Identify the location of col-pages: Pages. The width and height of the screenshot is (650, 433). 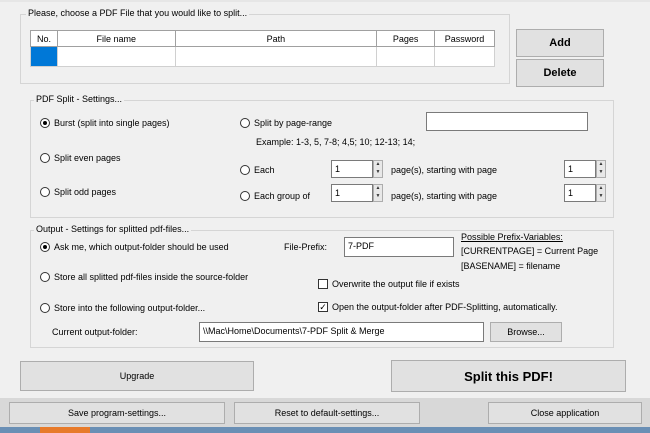
(406, 38).